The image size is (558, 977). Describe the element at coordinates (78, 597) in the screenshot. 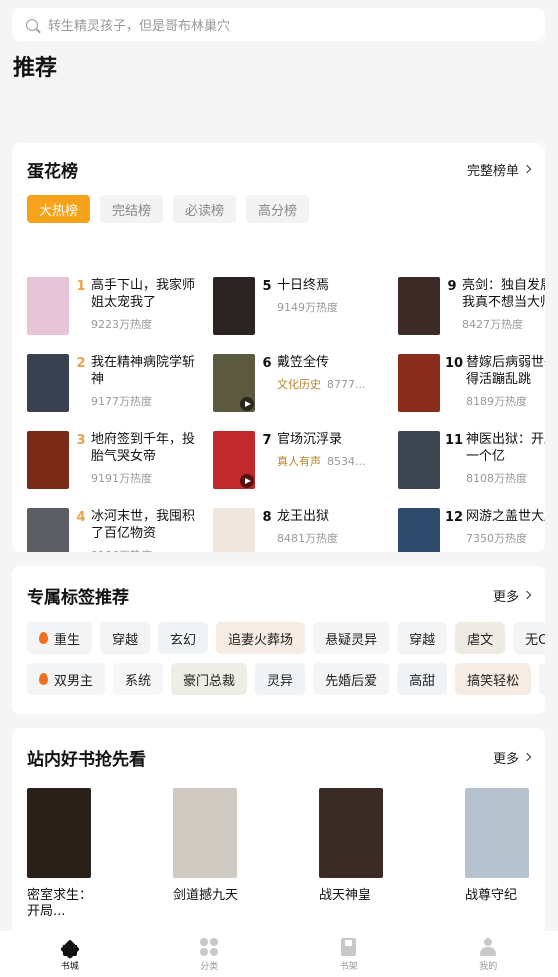

I see `tags-title: 专属标签推荐` at that location.